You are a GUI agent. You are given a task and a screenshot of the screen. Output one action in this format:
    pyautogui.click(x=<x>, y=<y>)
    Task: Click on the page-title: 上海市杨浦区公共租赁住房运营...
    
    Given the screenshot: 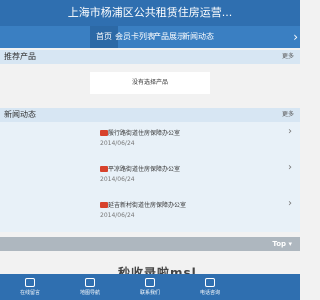 What is the action you would take?
    pyautogui.click(x=150, y=13)
    